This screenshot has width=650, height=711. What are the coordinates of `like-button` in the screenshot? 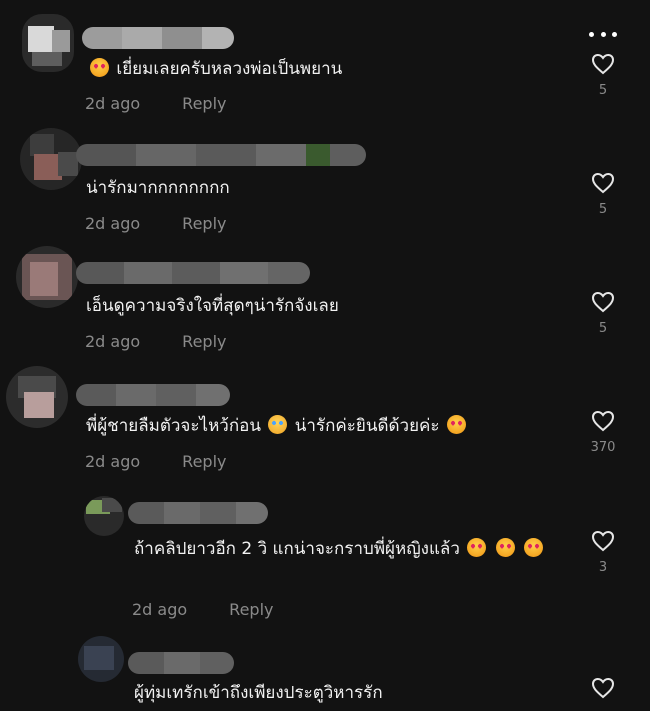 It's located at (603, 688).